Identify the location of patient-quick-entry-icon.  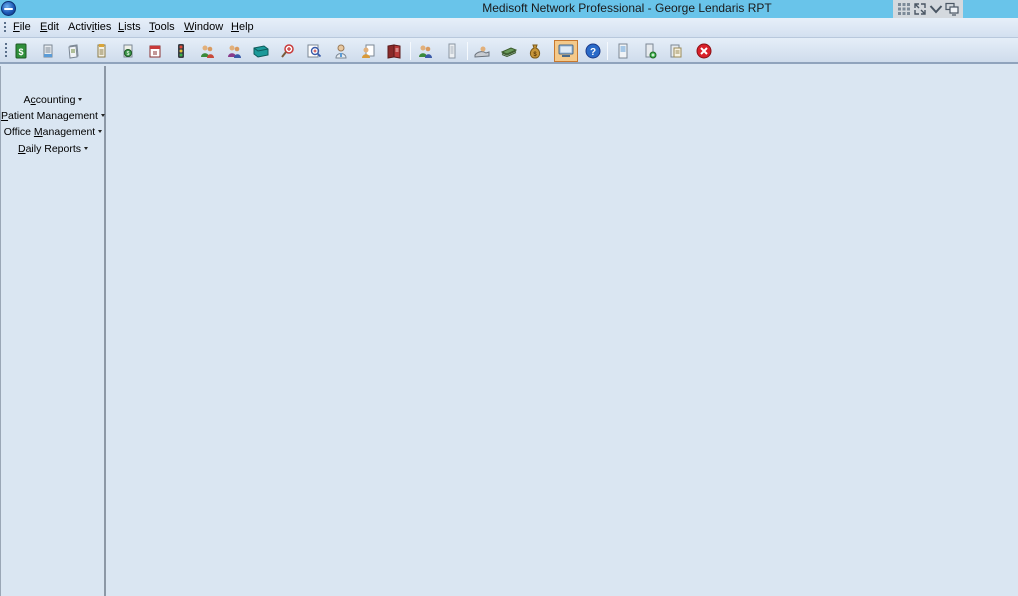
(314, 51).